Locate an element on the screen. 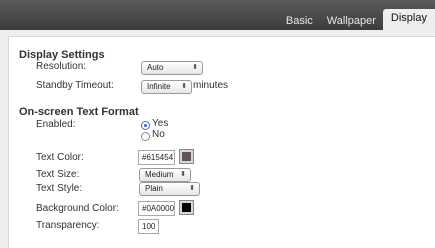 Image resolution: width=435 pixels, height=248 pixels. text-color-swatch is located at coordinates (186, 156).